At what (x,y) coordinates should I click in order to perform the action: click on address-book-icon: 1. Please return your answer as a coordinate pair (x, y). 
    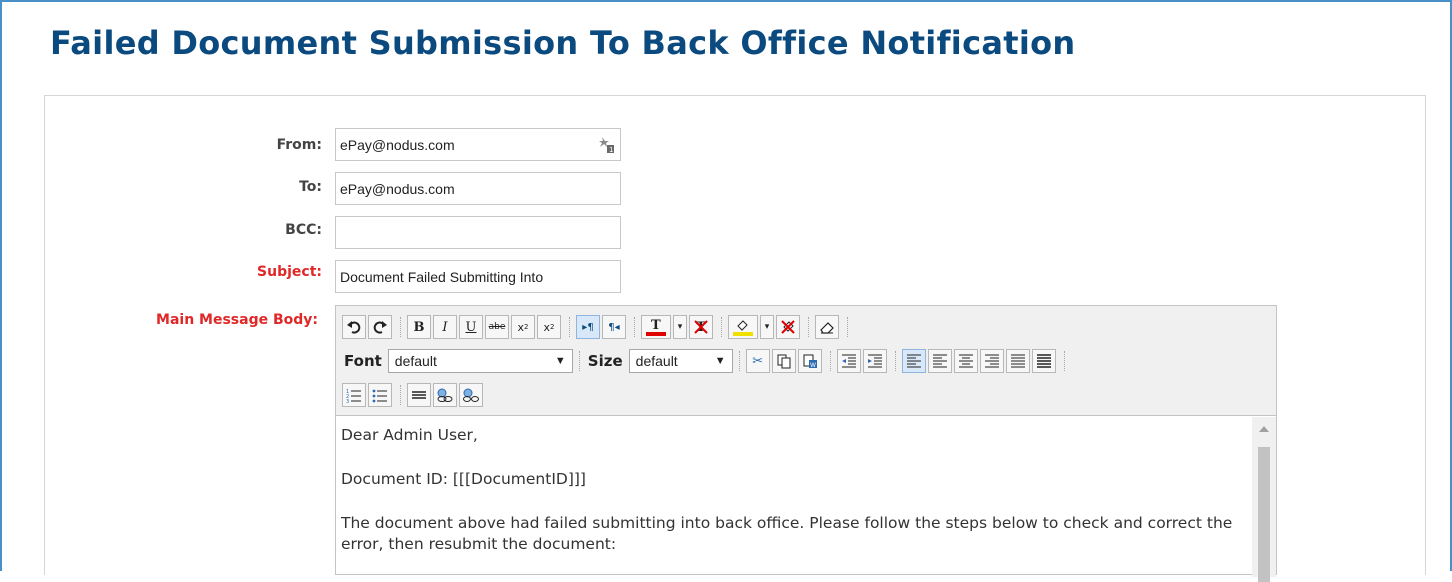
    Looking at the image, I should click on (606, 145).